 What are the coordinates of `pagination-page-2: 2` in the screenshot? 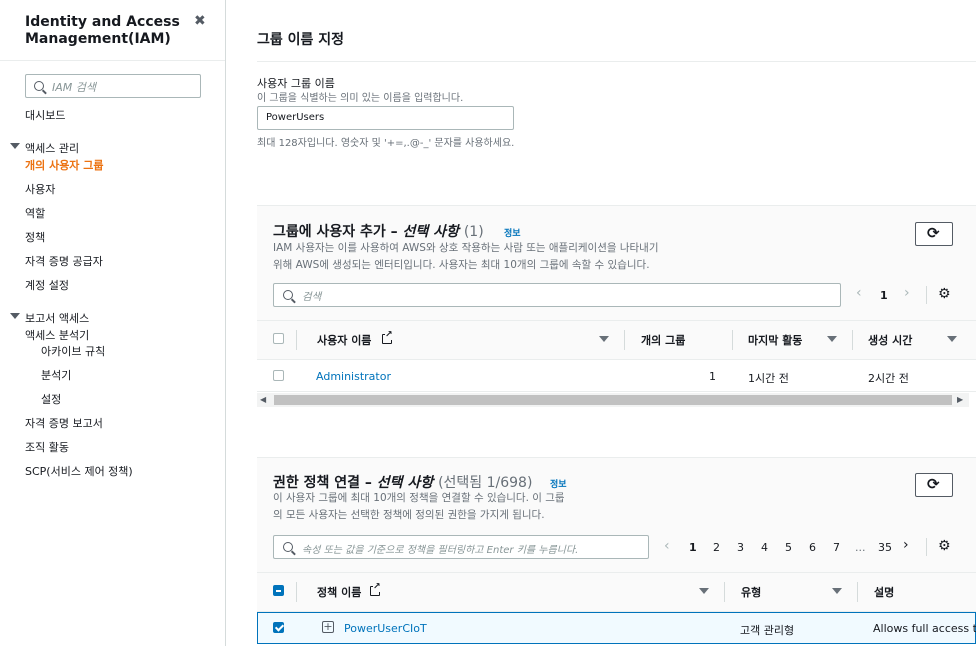 It's located at (716, 547).